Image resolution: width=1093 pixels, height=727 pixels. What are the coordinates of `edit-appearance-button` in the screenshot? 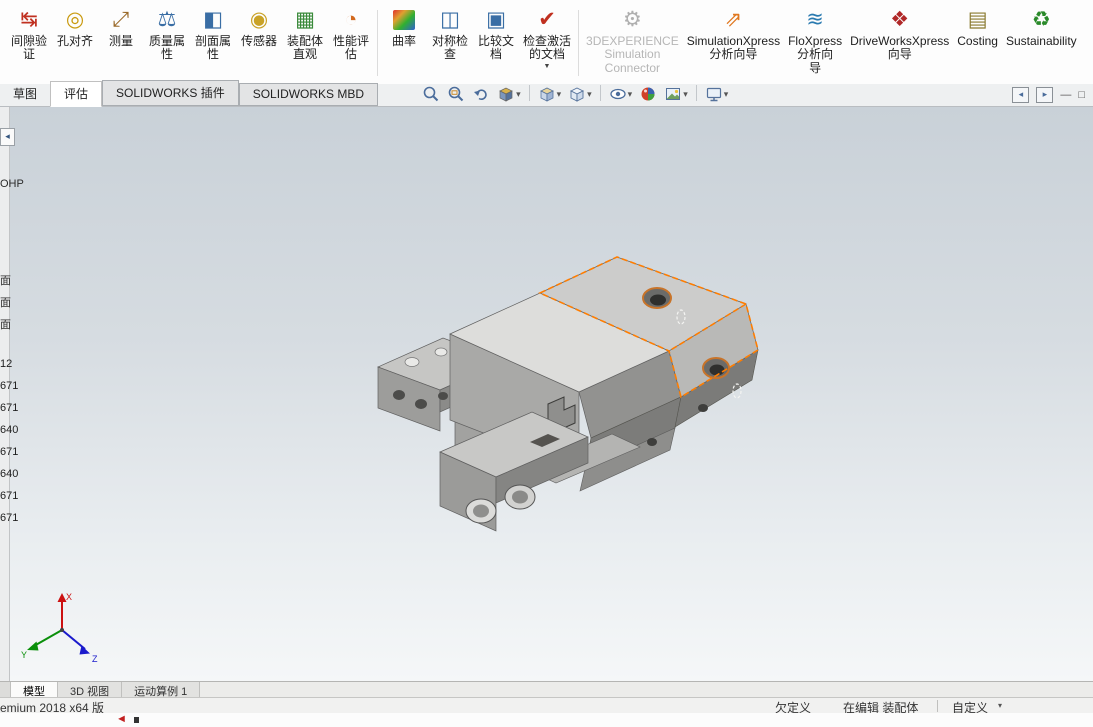 It's located at (648, 94).